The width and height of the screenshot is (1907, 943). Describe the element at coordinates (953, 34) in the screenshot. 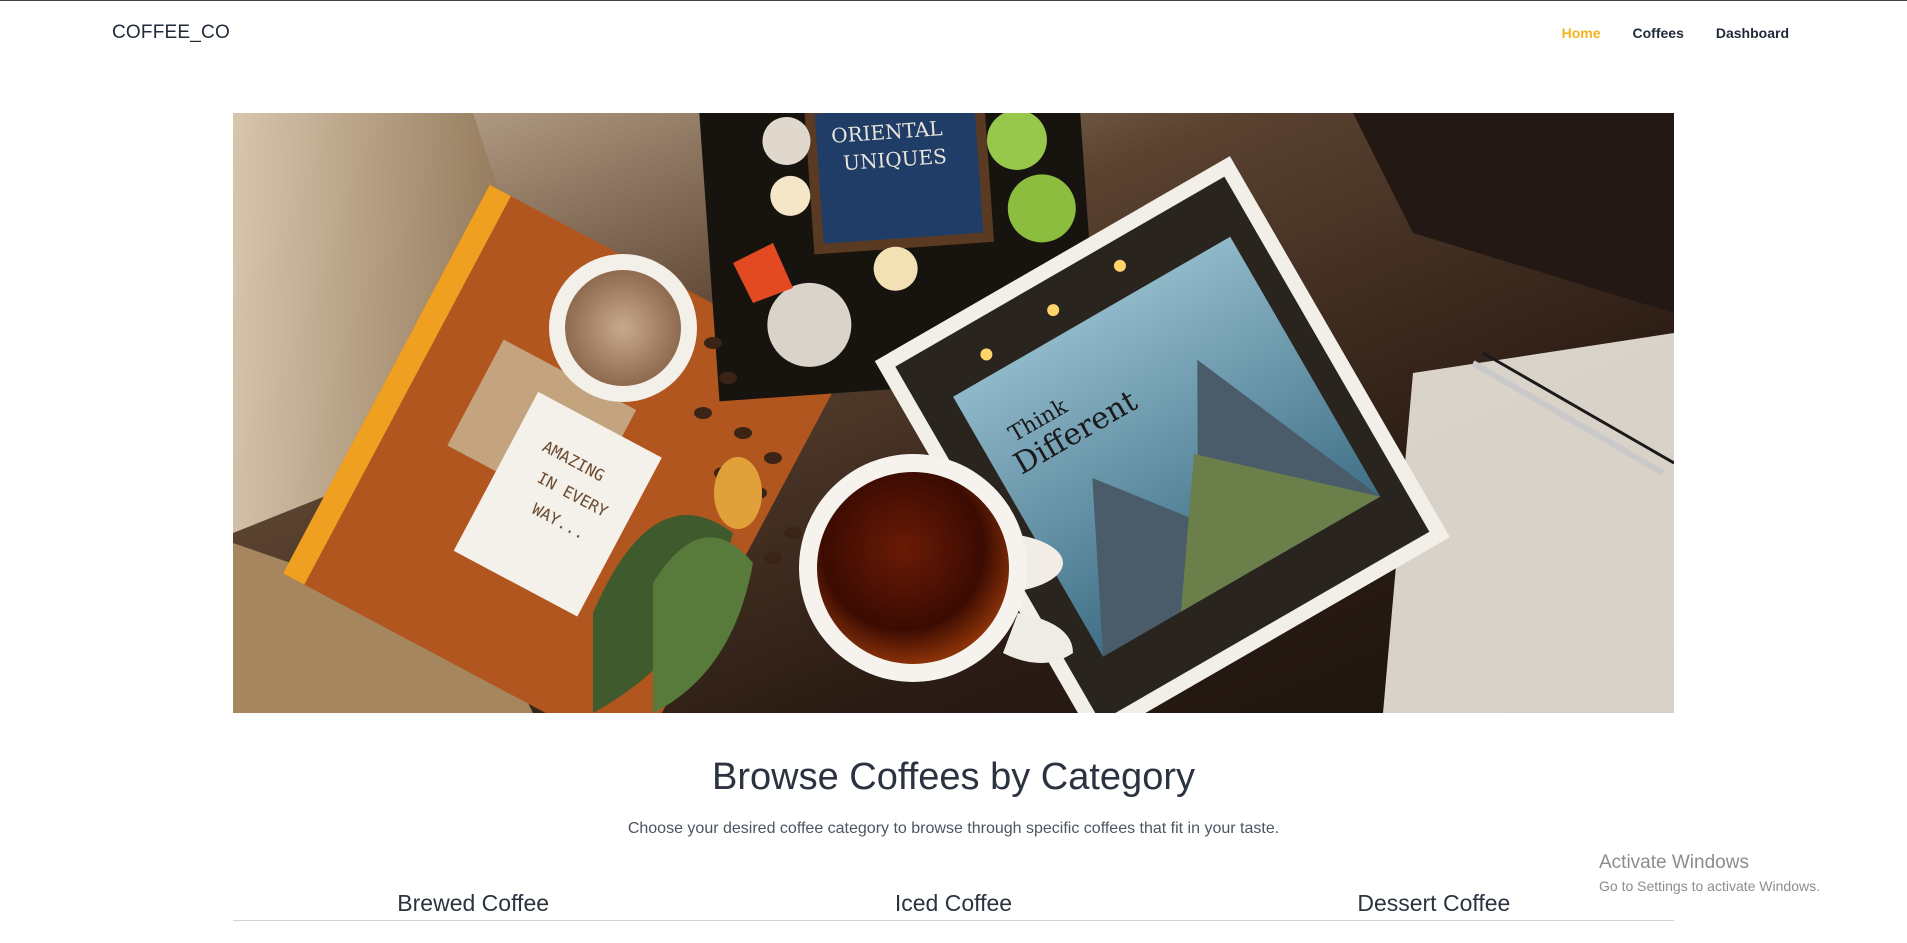

I see `navbar: COFFEE_CO Home Coffees Dashboard` at that location.